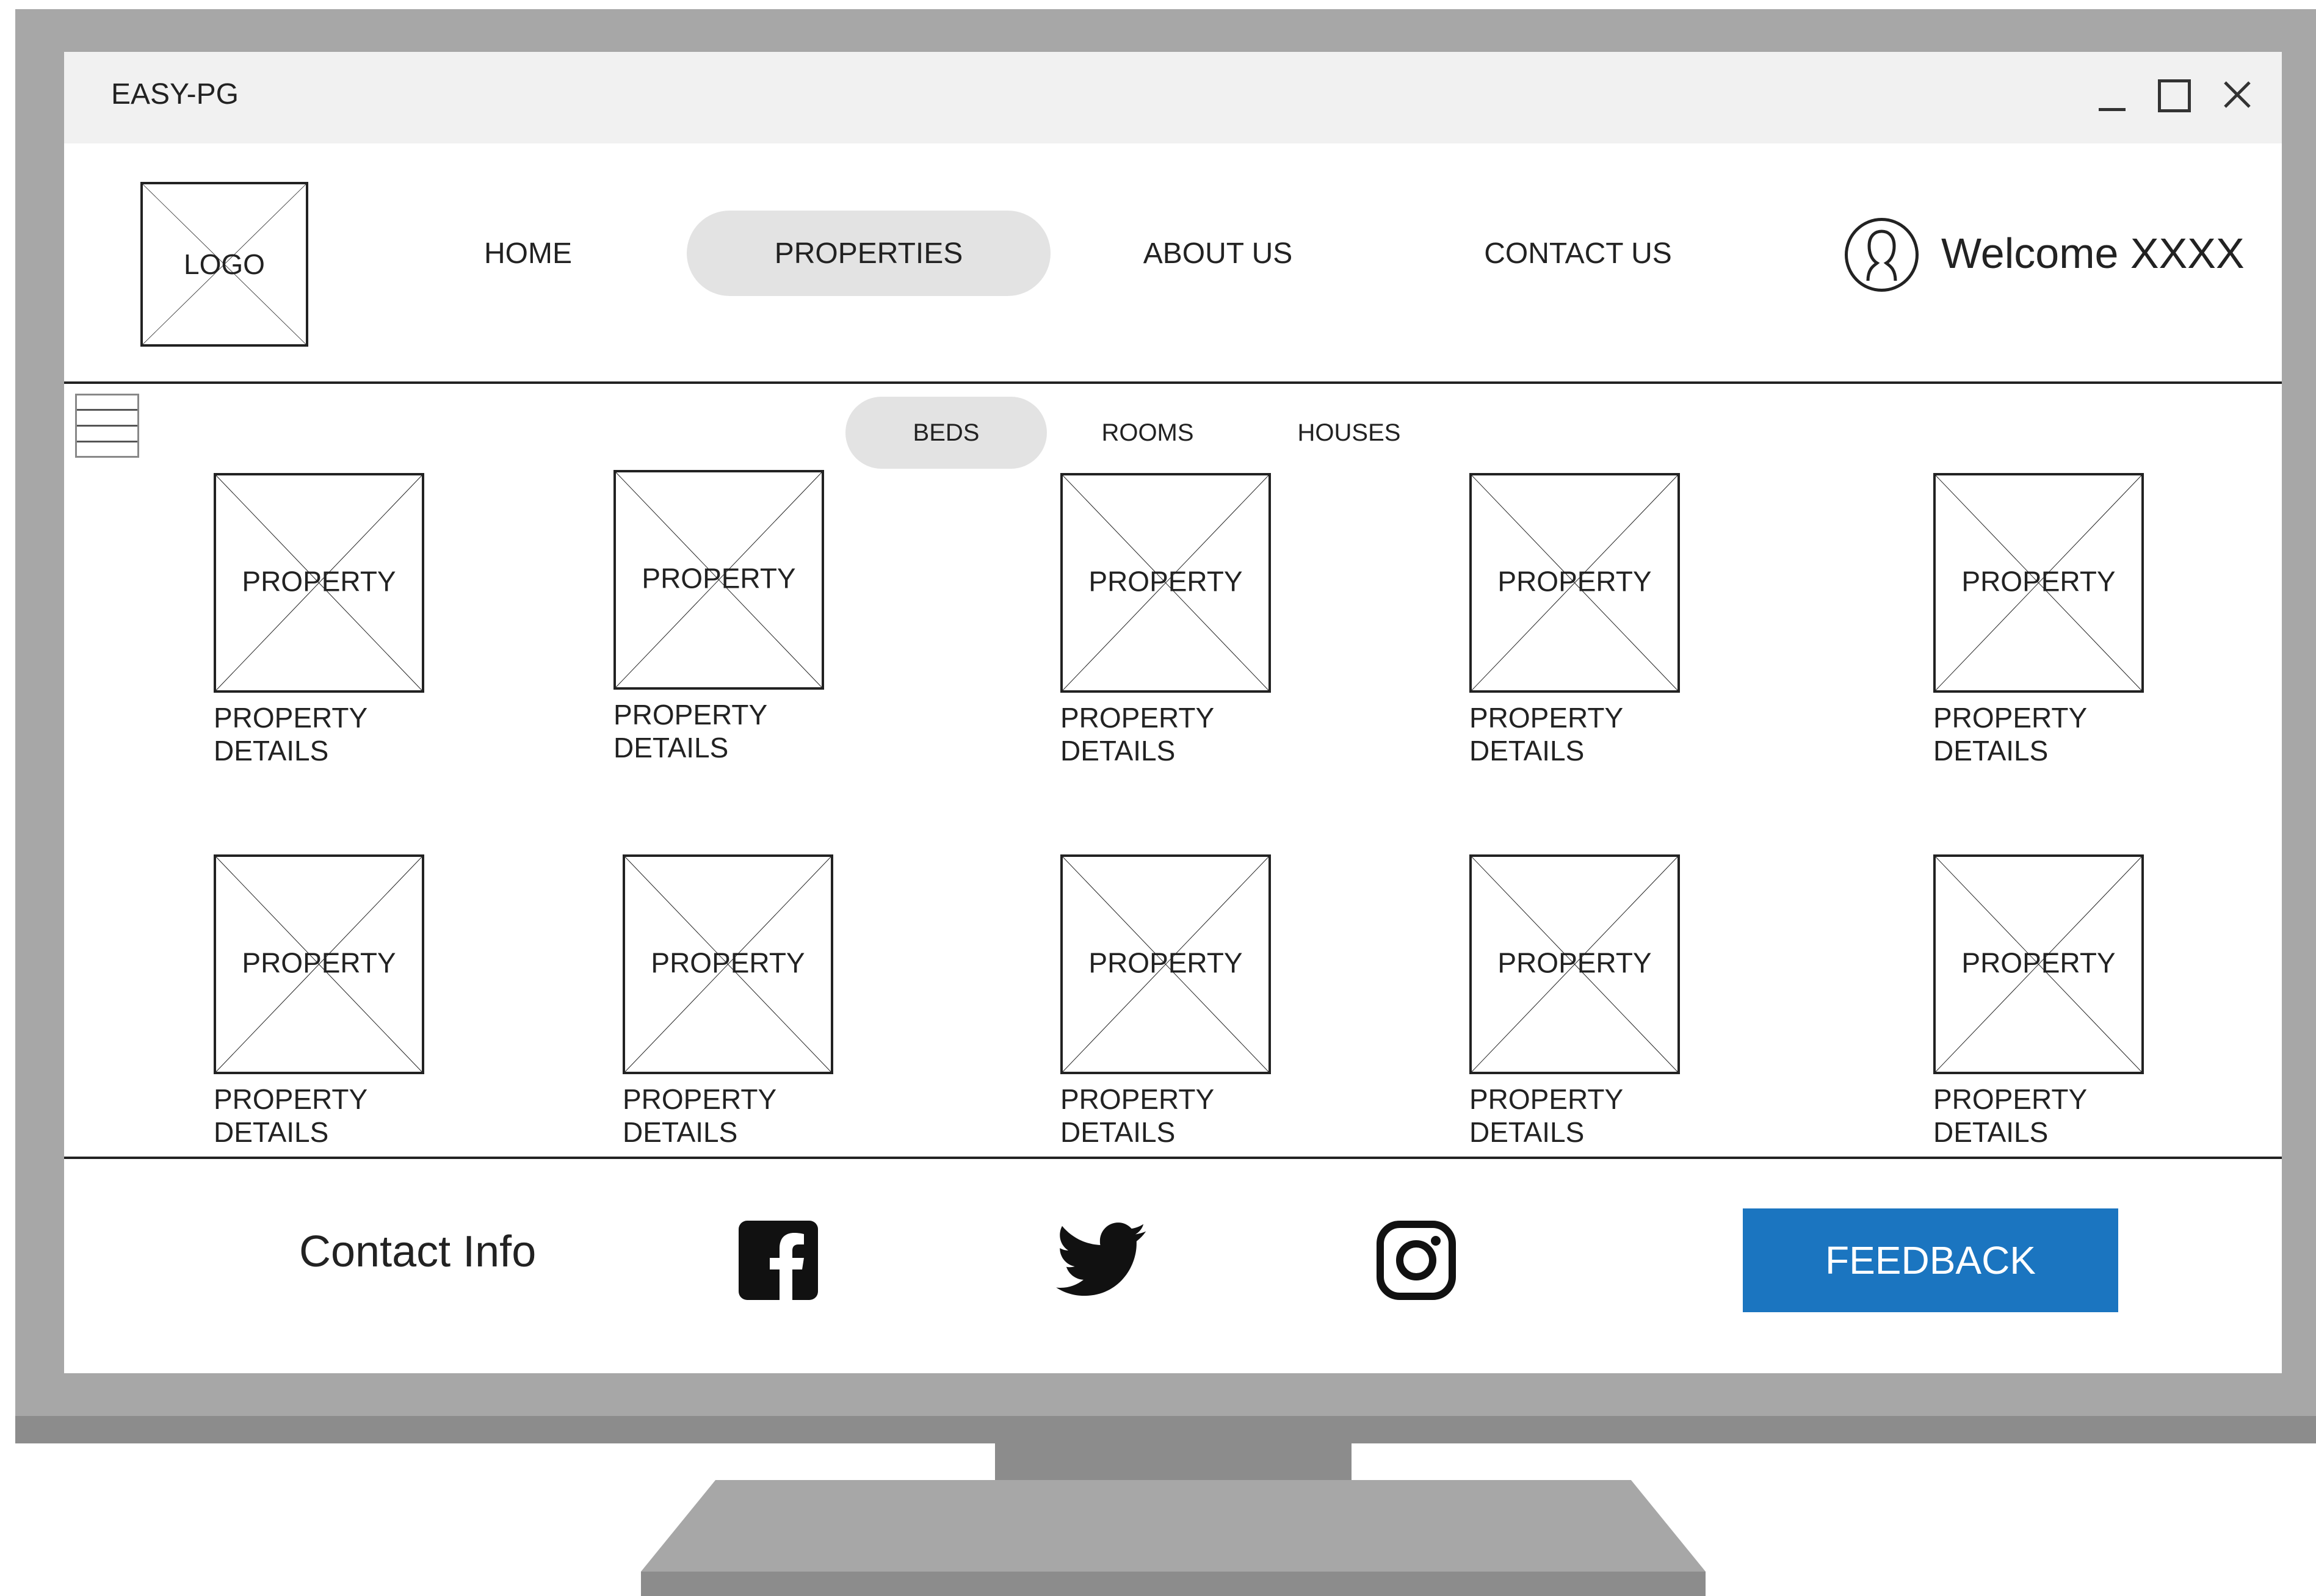 This screenshot has width=2316, height=1596. What do you see at coordinates (1173, 1526) in the screenshot?
I see `monitor-stand` at bounding box center [1173, 1526].